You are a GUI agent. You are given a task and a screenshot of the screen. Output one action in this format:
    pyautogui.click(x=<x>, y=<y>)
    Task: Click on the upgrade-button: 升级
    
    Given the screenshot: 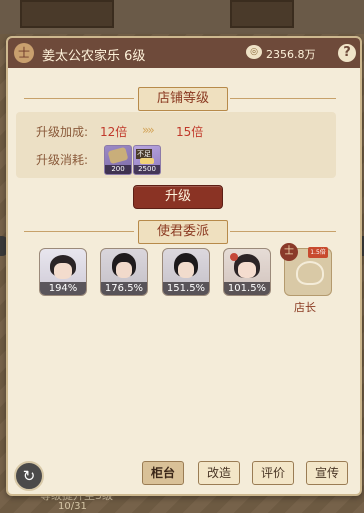 What is the action you would take?
    pyautogui.click(x=178, y=197)
    